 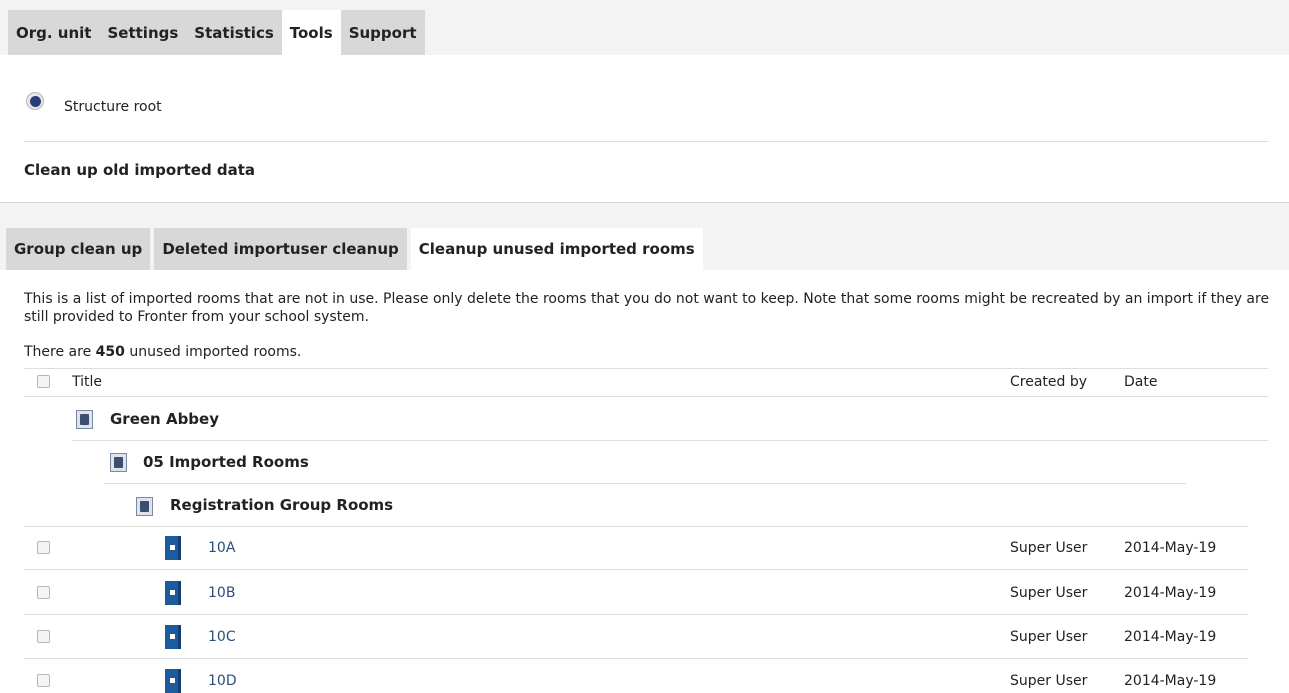 I want to click on tab-org-unit: Org. unit, so click(x=54, y=32).